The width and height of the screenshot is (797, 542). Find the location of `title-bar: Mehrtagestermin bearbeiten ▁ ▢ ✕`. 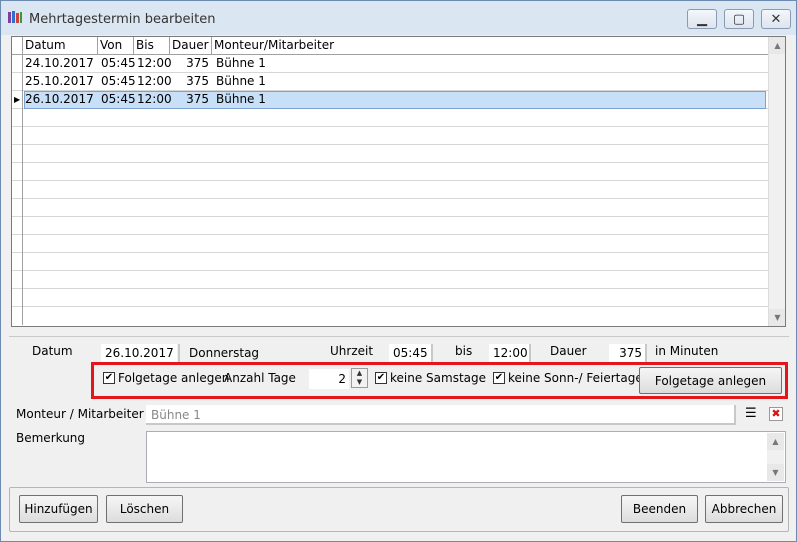

title-bar: Mehrtagestermin bearbeiten ▁ ▢ ✕ is located at coordinates (398, 18).